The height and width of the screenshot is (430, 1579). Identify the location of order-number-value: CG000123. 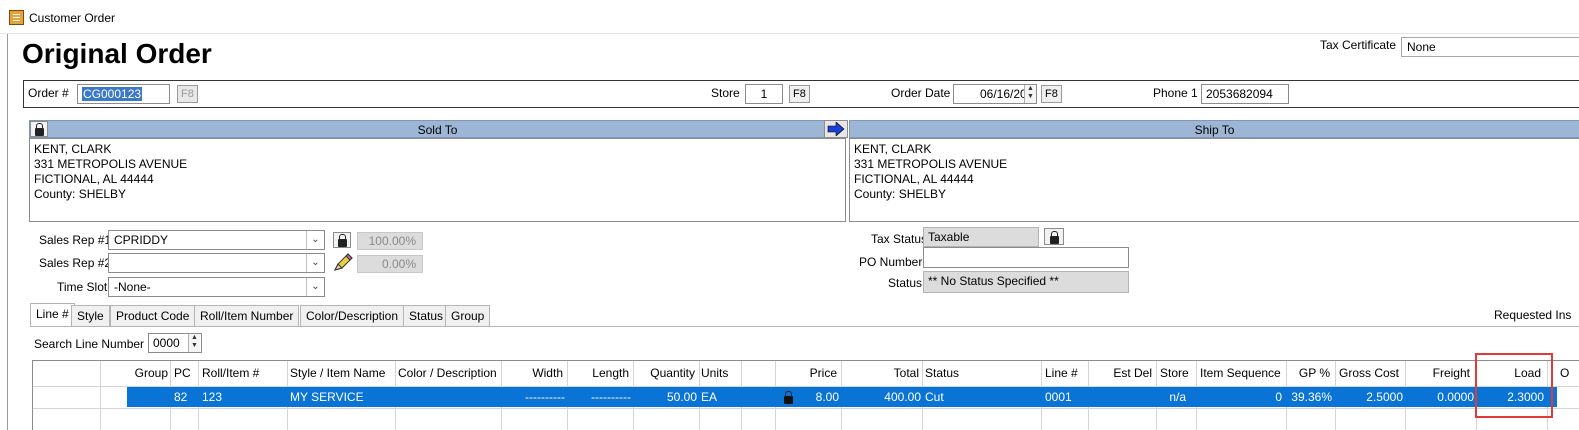
(112, 94).